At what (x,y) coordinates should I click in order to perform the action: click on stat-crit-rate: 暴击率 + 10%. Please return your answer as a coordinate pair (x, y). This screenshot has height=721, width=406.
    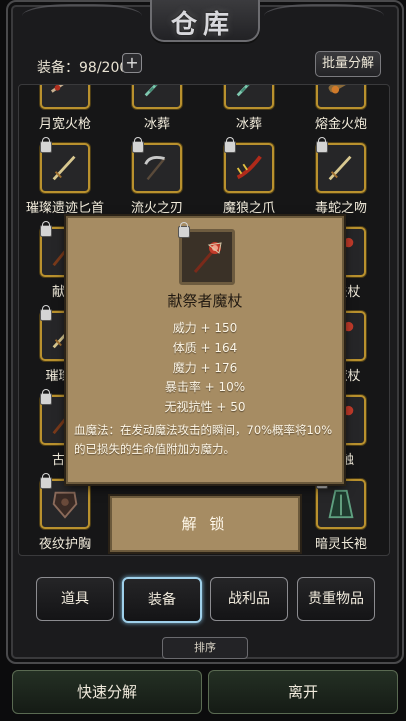
    Looking at the image, I should click on (205, 387).